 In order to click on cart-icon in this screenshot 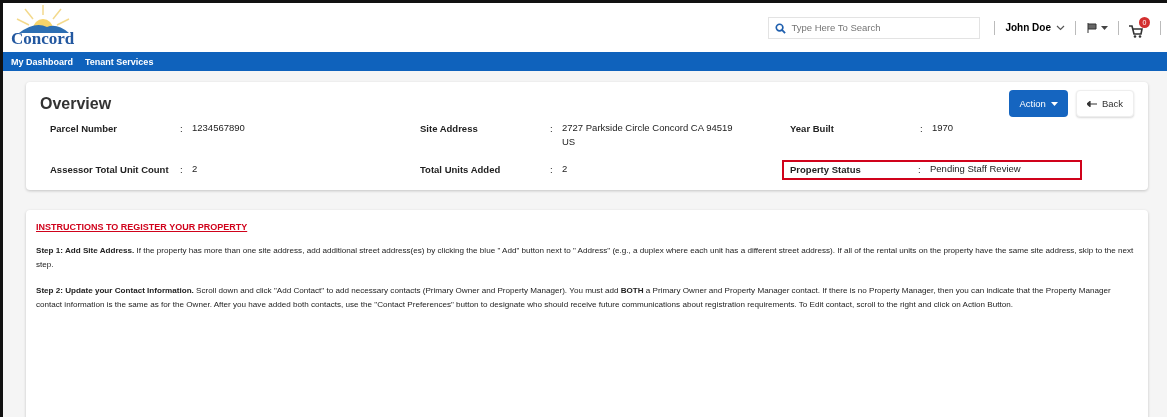, I will do `click(1136, 31)`.